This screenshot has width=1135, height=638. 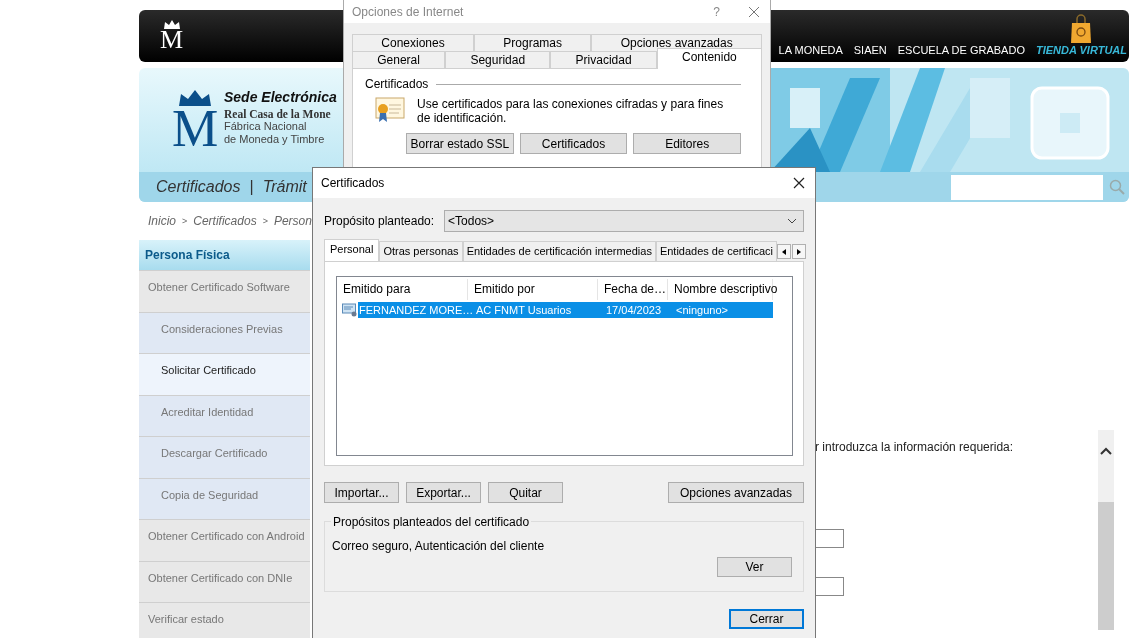 I want to click on window-title: Opciones de Internet, so click(x=408, y=11).